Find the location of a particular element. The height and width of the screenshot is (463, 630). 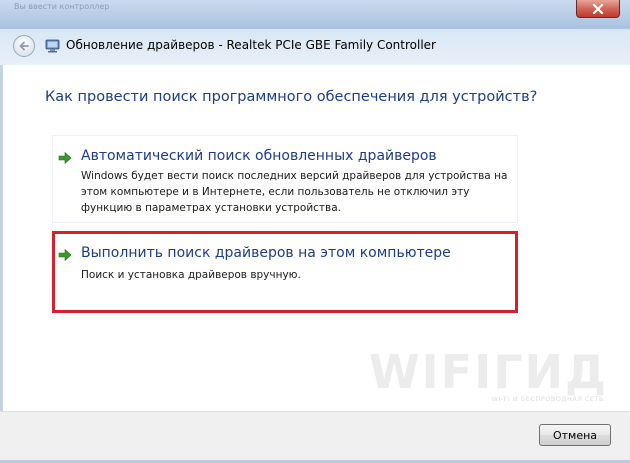

left-frame-edge is located at coordinates (1, 238).